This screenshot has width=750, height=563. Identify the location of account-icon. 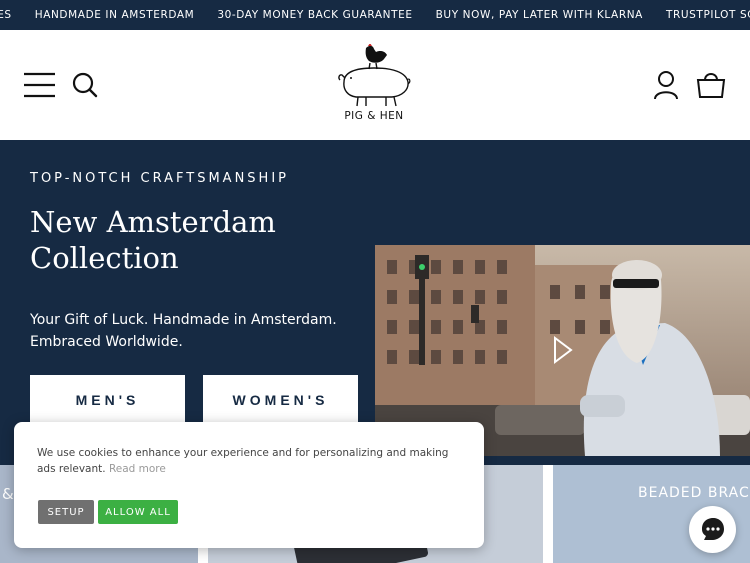
(666, 85).